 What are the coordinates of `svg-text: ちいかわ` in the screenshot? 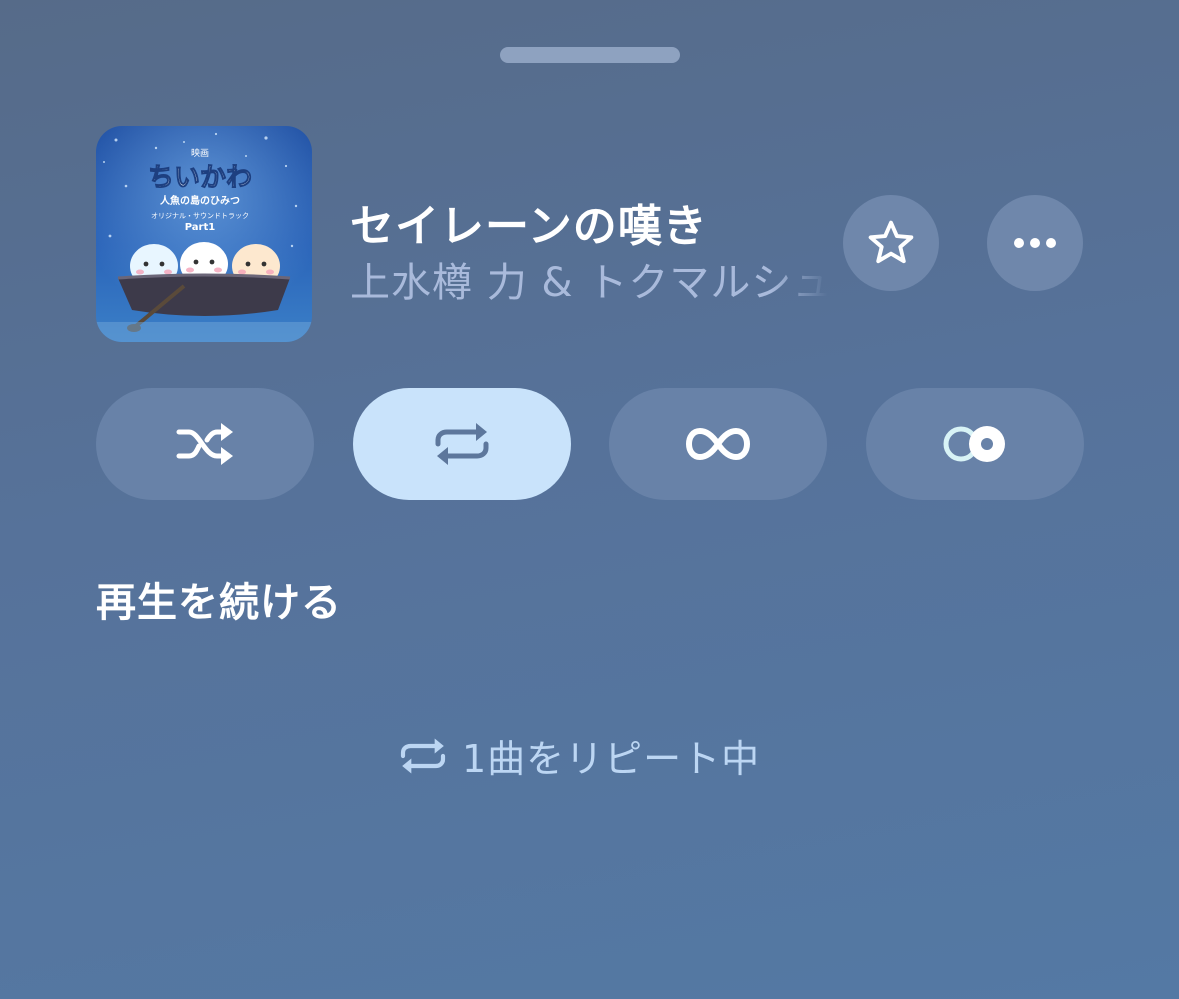 It's located at (200, 178).